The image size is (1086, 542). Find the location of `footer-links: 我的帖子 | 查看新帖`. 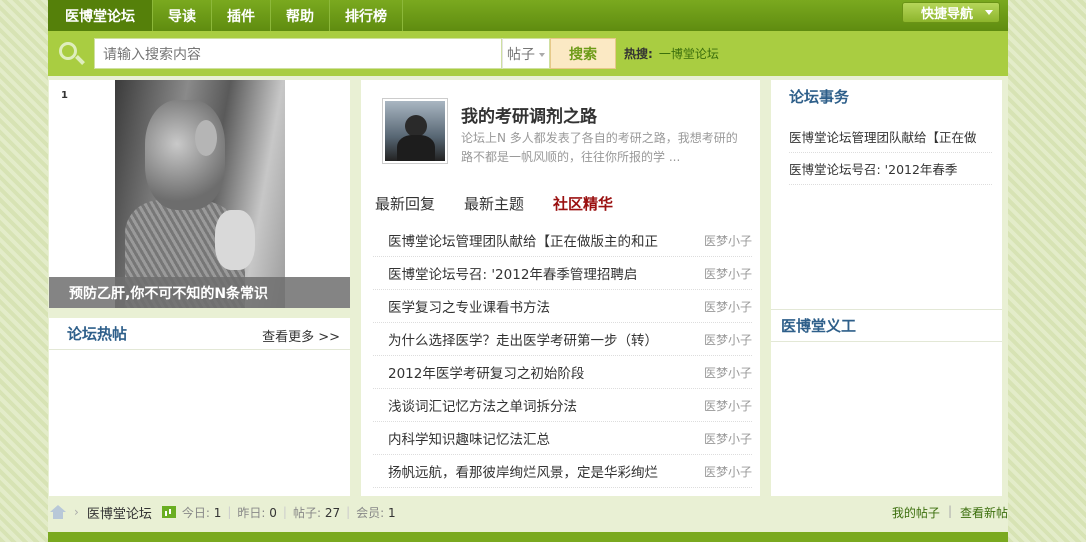

footer-links: 我的帖子 | 查看新帖 is located at coordinates (950, 512).